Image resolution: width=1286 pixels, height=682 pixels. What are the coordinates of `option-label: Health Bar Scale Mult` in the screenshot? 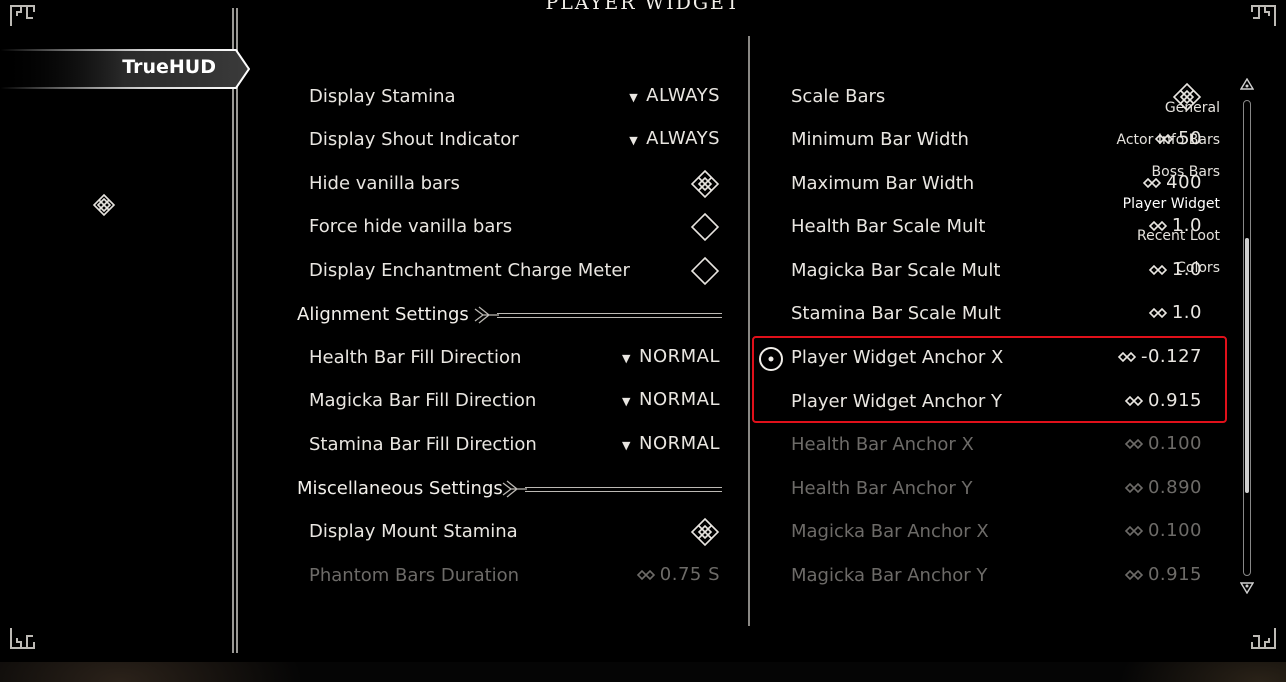 It's located at (888, 226).